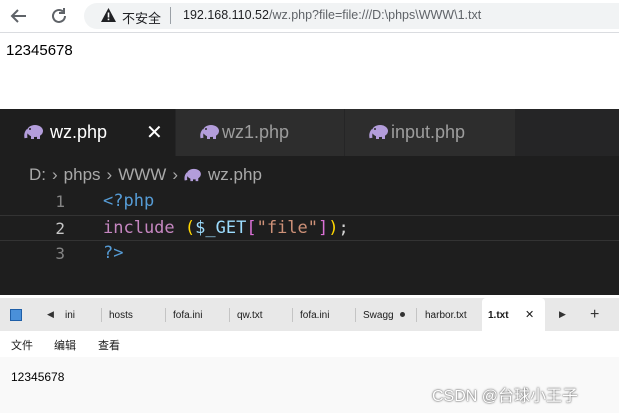 The height and width of the screenshot is (413, 619). I want to click on security-label: 不安全, so click(141, 17).